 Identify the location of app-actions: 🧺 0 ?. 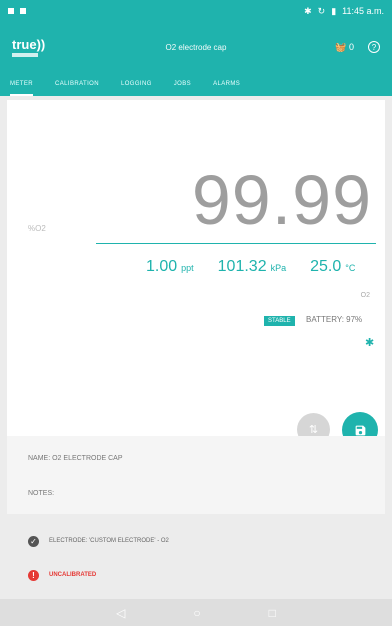
(357, 47).